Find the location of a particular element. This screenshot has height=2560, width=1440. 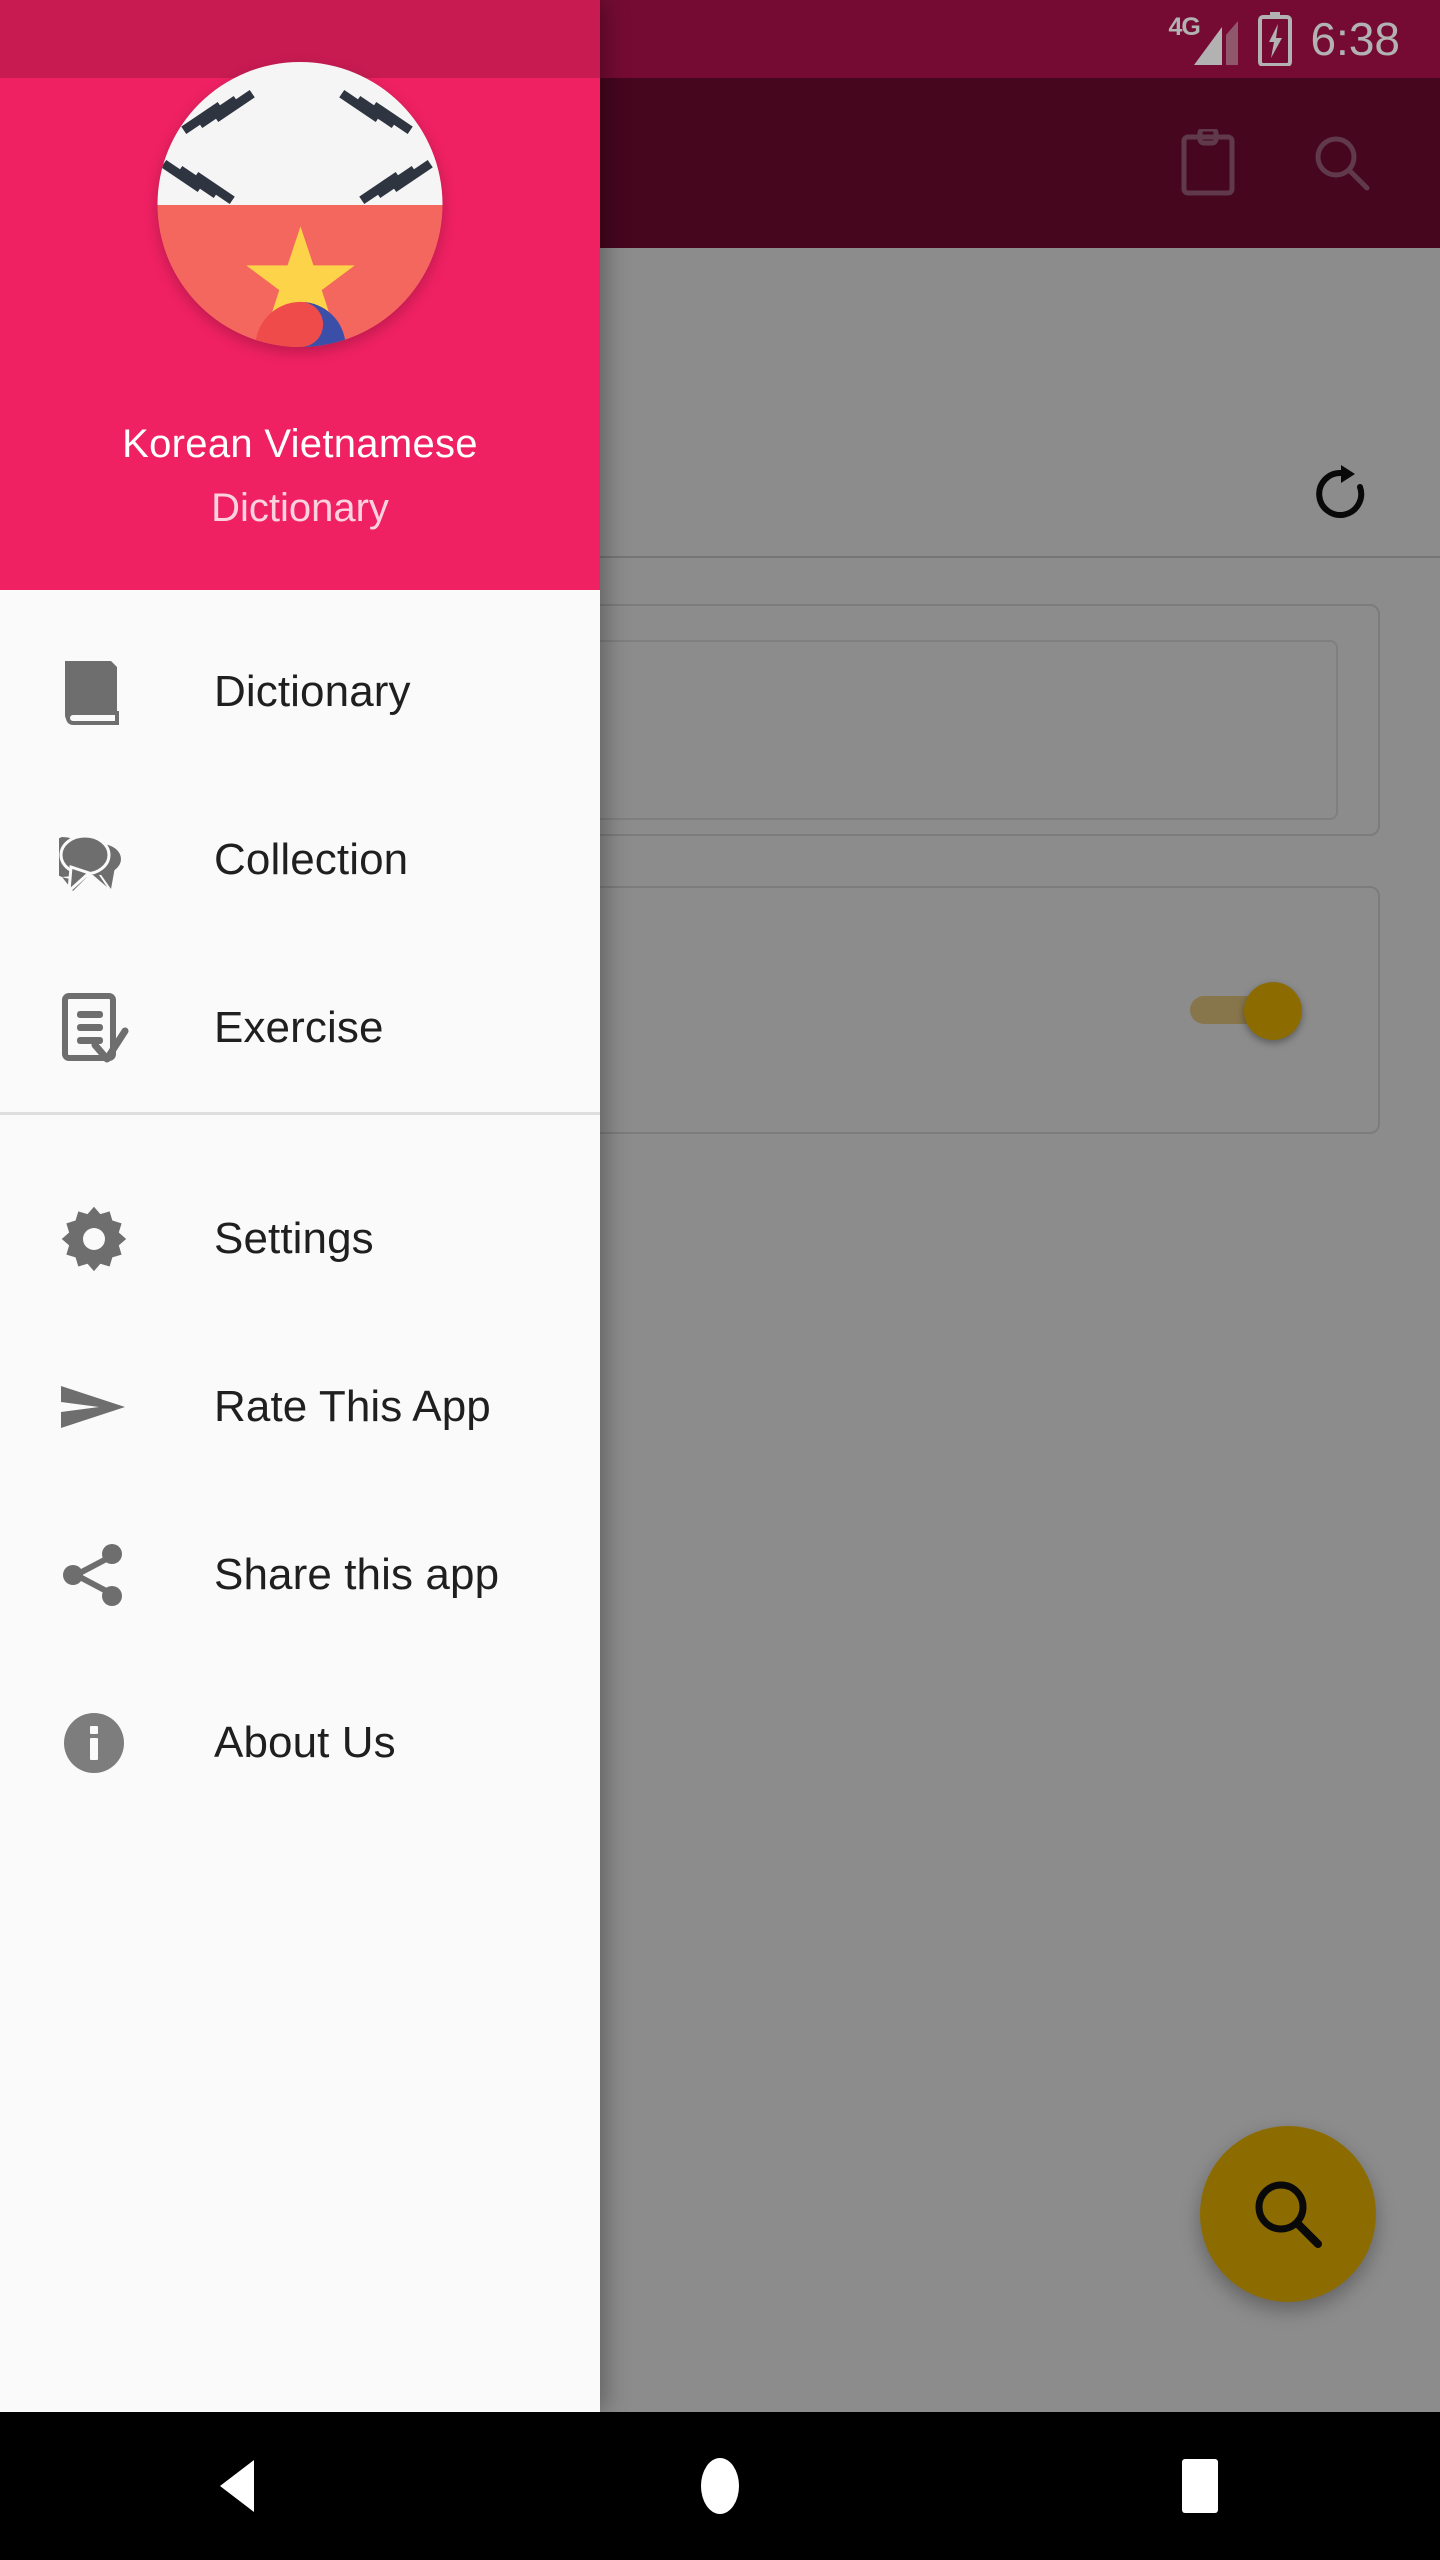

menu-item-rate-this-app: Rate This App is located at coordinates (300, 1407).